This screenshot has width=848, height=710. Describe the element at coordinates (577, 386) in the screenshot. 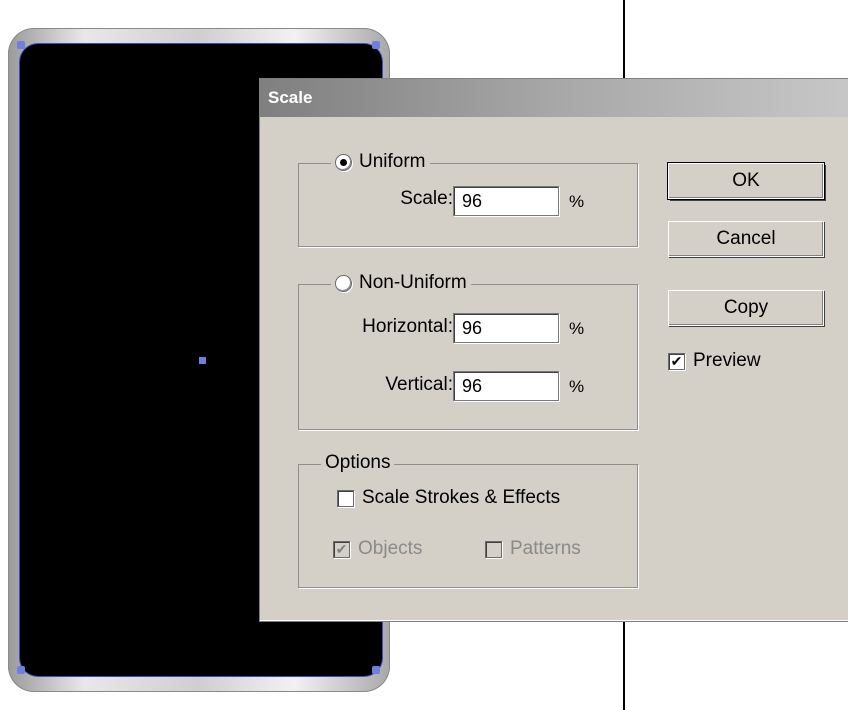

I see `vertical-unit: %` at that location.